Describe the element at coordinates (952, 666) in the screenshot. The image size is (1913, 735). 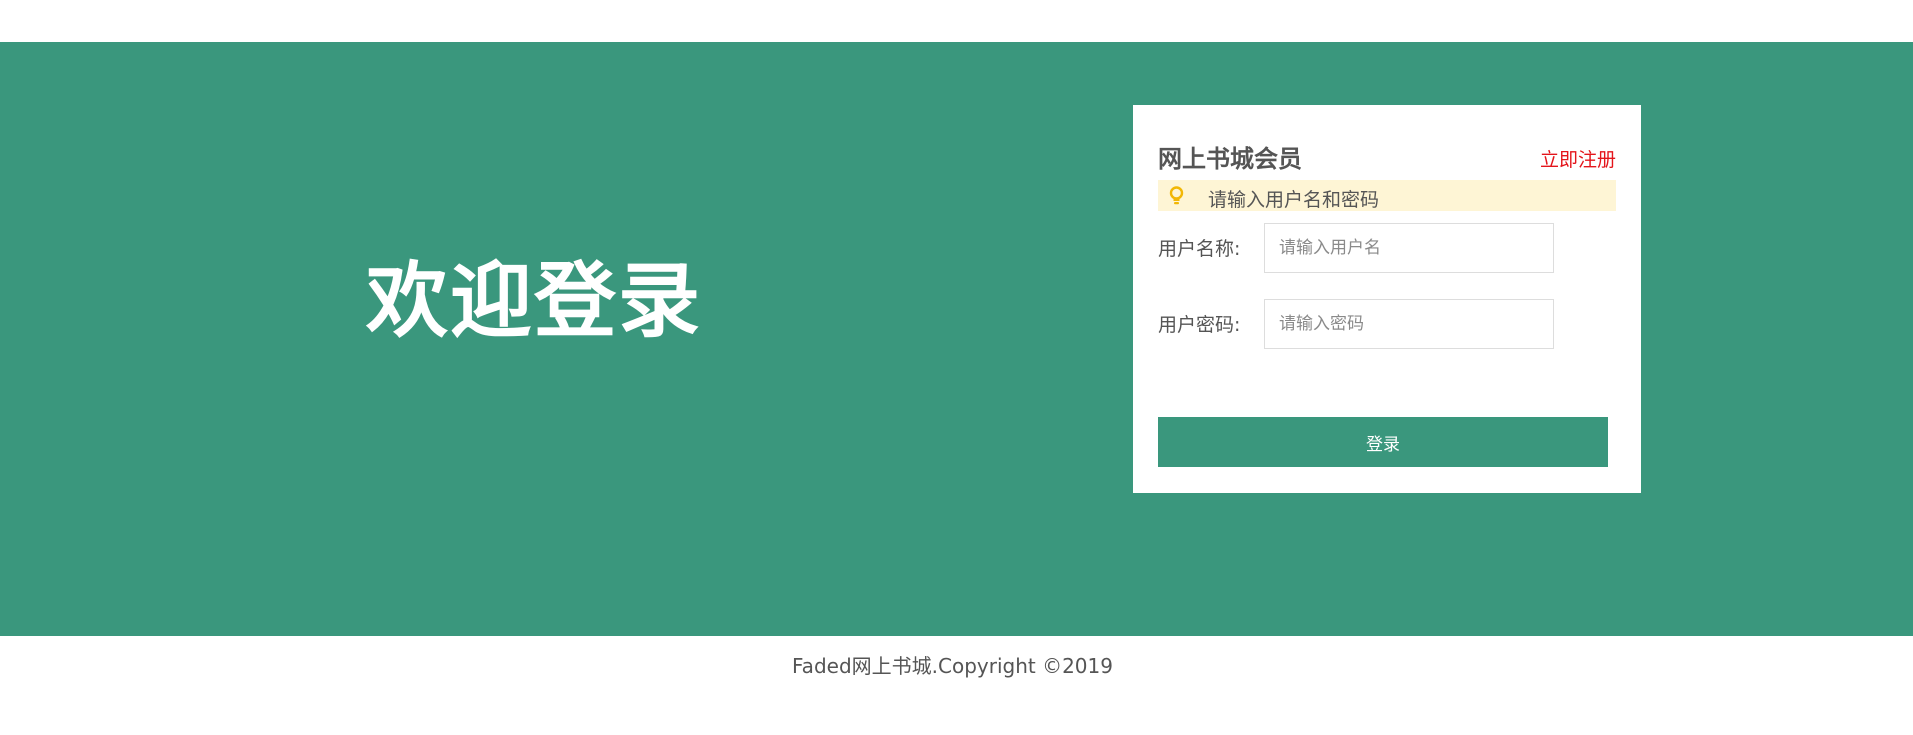
I see `copyright-text: Faded网上书城.Copyright ©2019` at that location.